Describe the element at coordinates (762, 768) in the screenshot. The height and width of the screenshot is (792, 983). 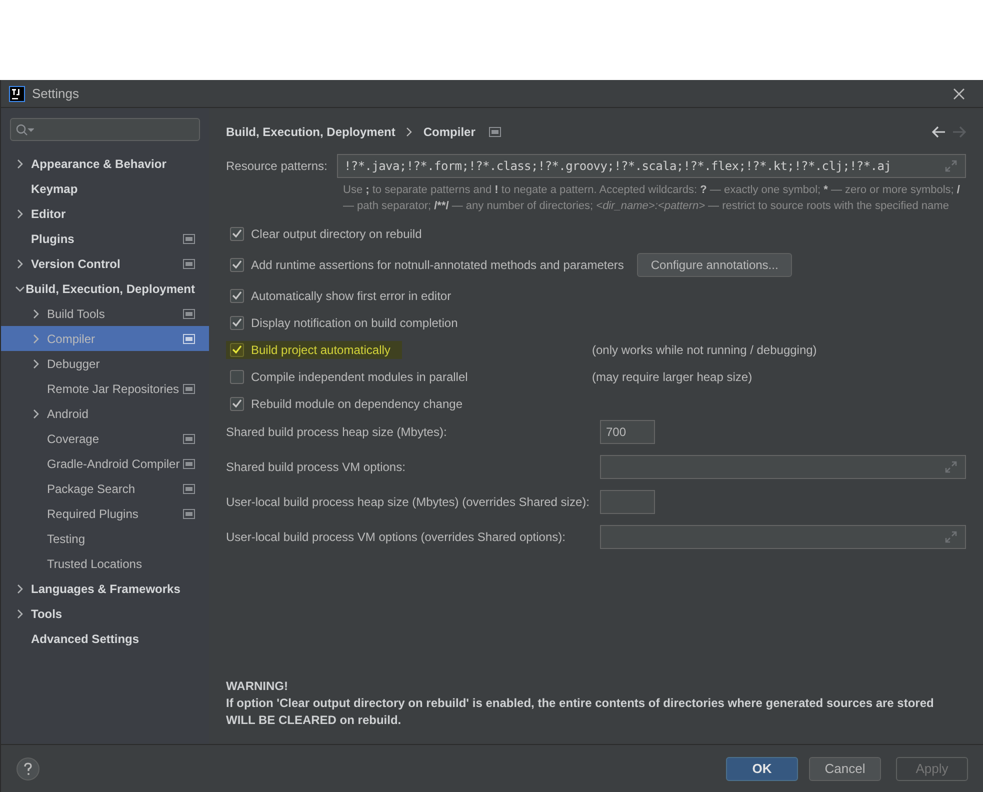
I see `dialog-button: OK` at that location.